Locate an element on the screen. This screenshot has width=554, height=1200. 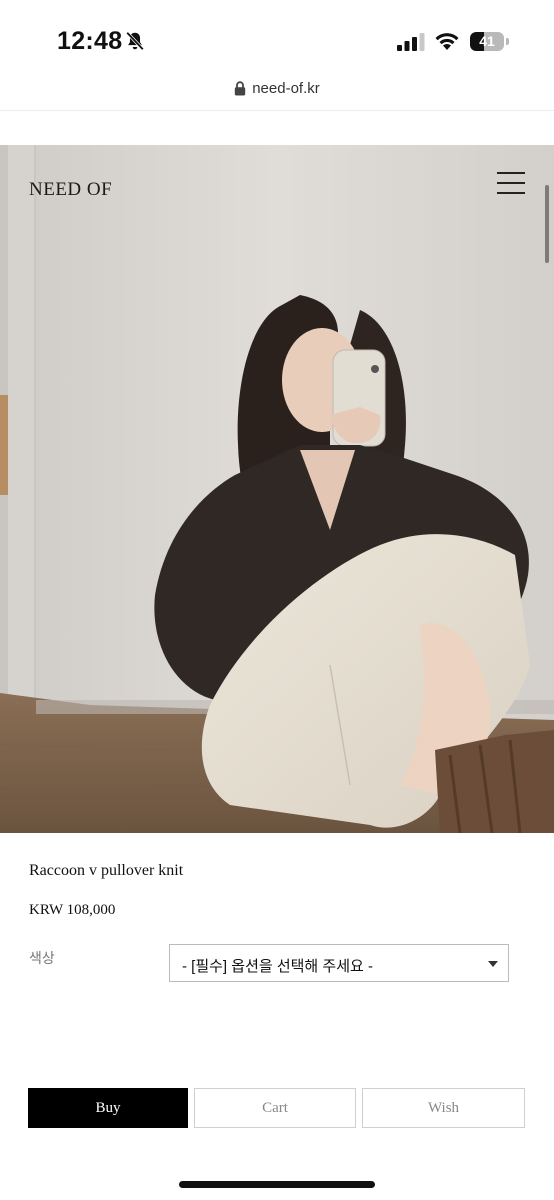
browser-url-bar: need-of.kr is located at coordinates (277, 94).